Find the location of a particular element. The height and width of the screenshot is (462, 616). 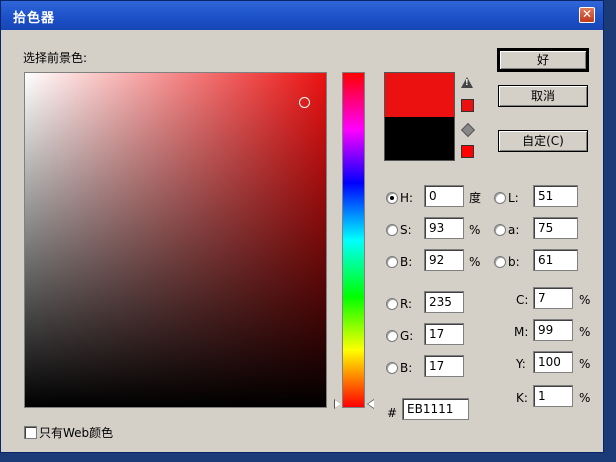

web-only-label: 只有Web颜色 is located at coordinates (76, 433).